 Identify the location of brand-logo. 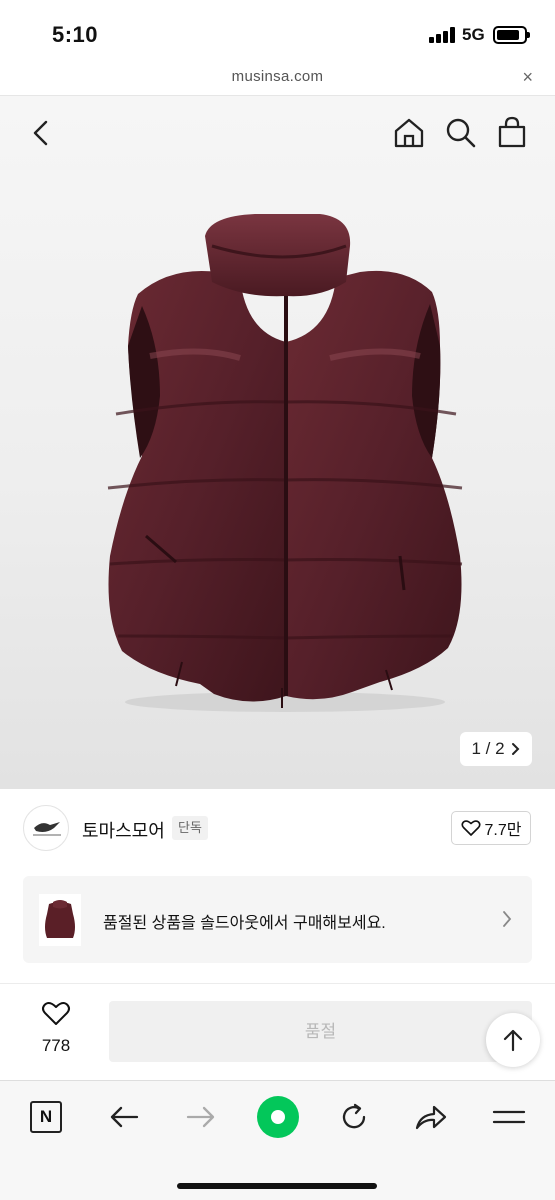
(46, 828).